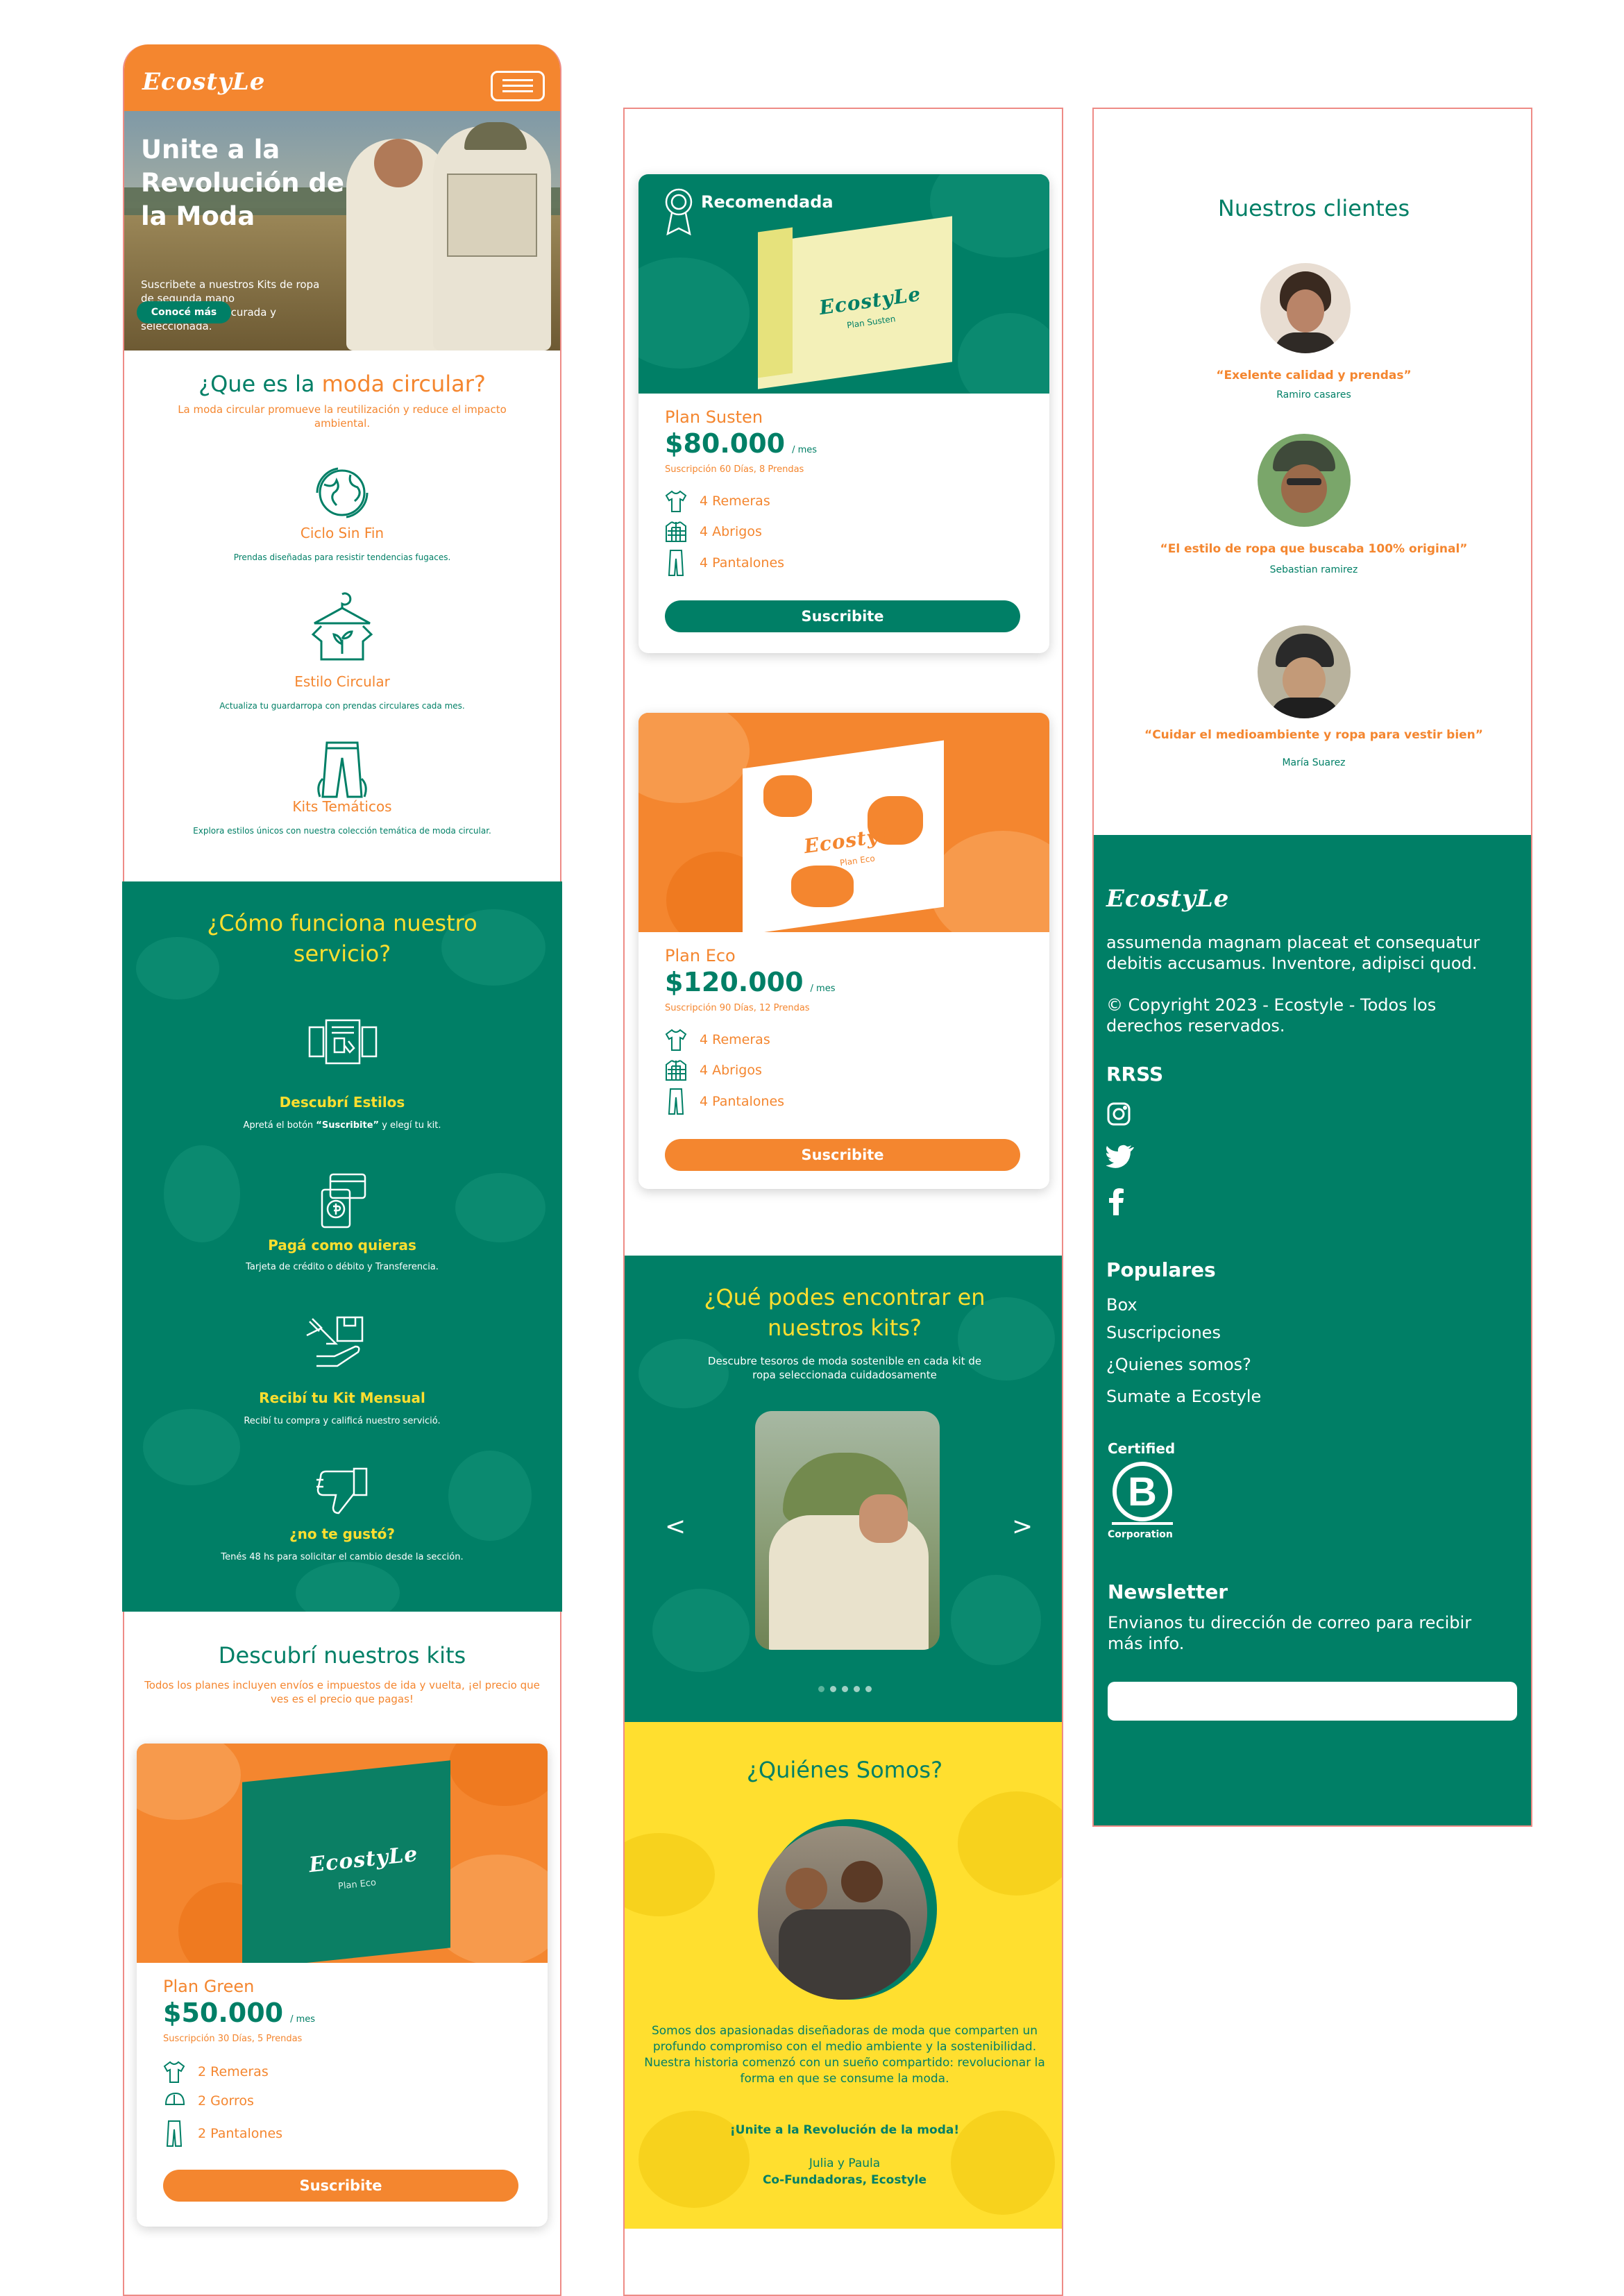 The width and height of the screenshot is (1624, 2296). What do you see at coordinates (1161, 1270) in the screenshot?
I see `popular-heading: Populares` at bounding box center [1161, 1270].